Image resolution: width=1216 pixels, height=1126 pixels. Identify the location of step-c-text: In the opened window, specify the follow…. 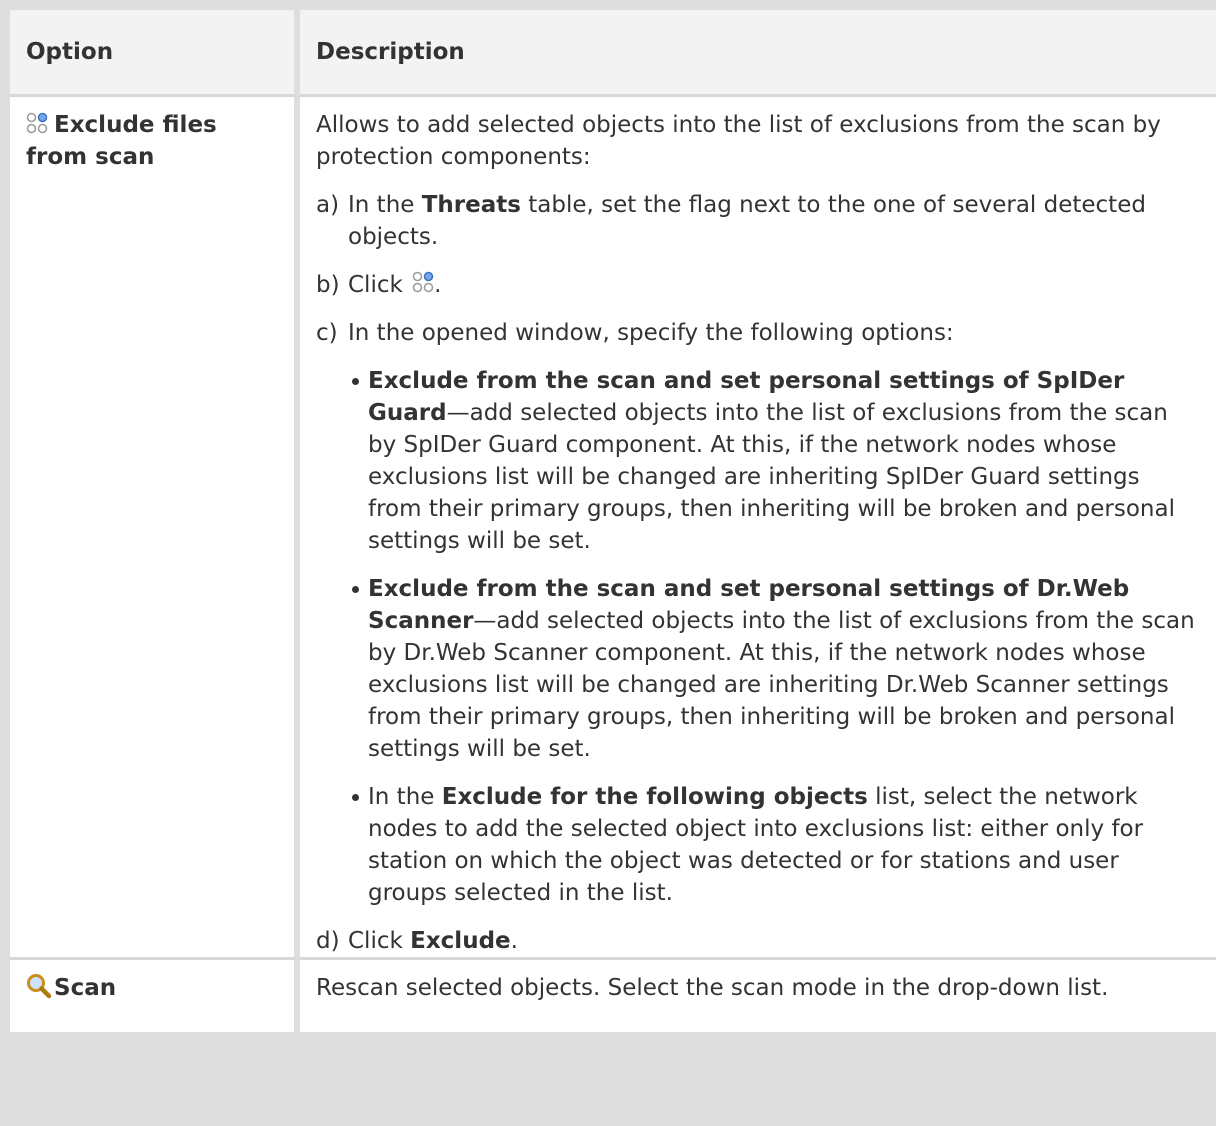
(651, 333).